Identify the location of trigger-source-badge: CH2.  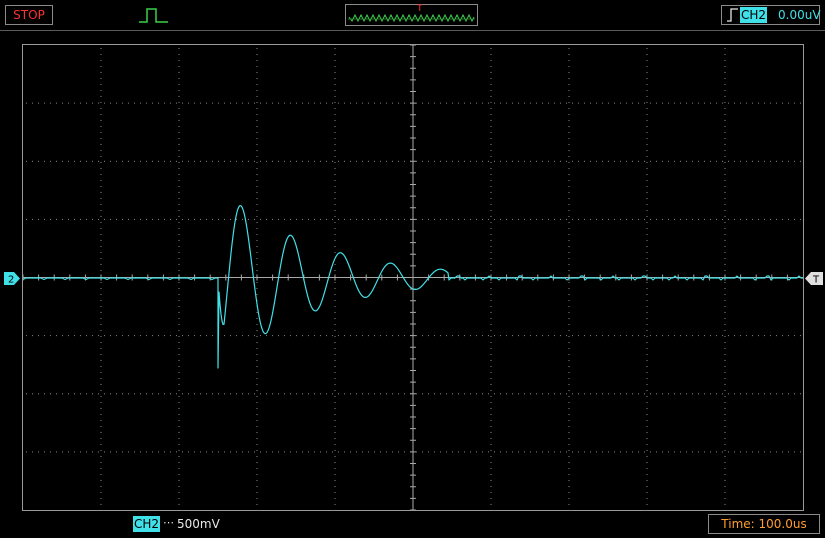
(754, 15).